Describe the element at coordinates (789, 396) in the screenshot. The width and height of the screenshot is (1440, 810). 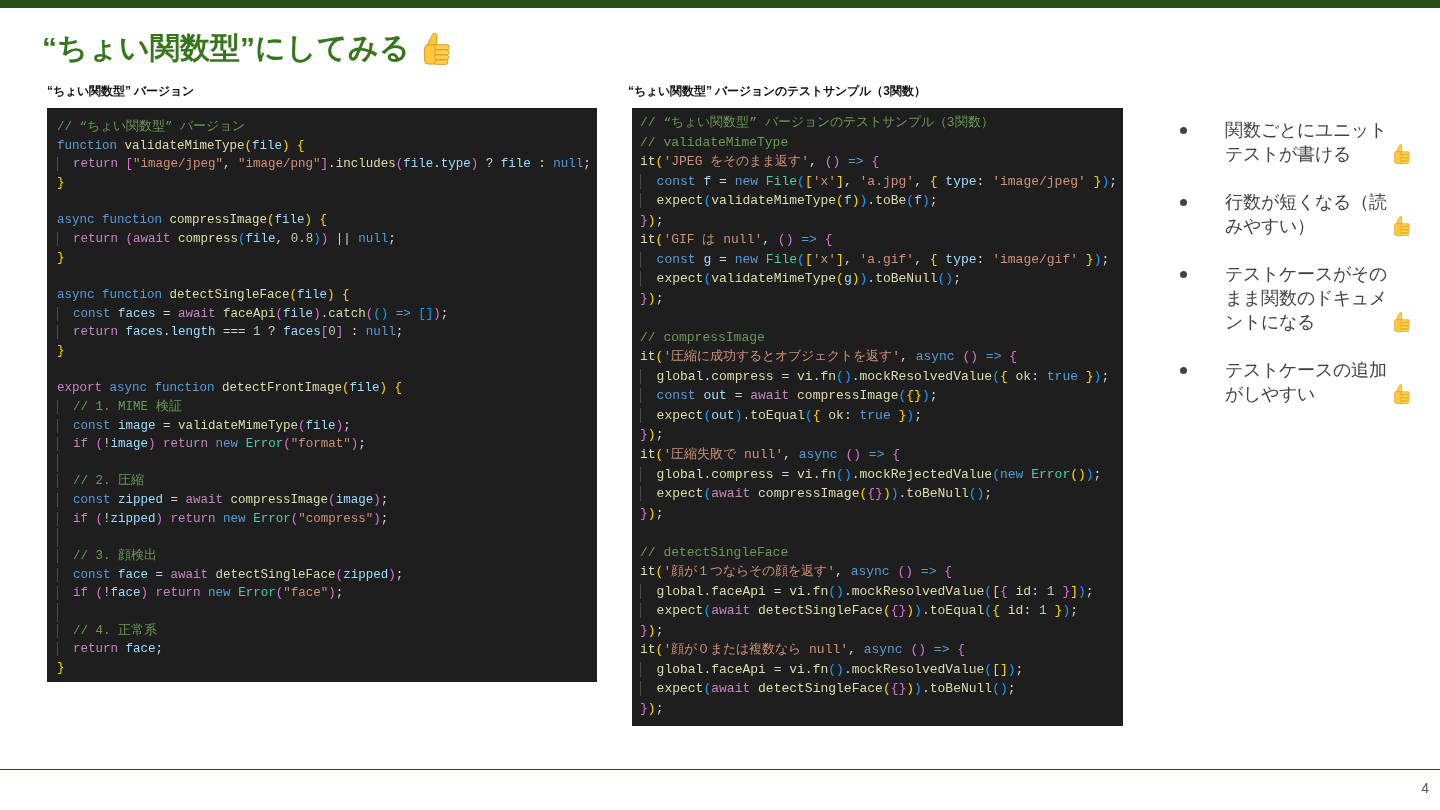
I see `code-line: const out = await compressImage({});` at that location.